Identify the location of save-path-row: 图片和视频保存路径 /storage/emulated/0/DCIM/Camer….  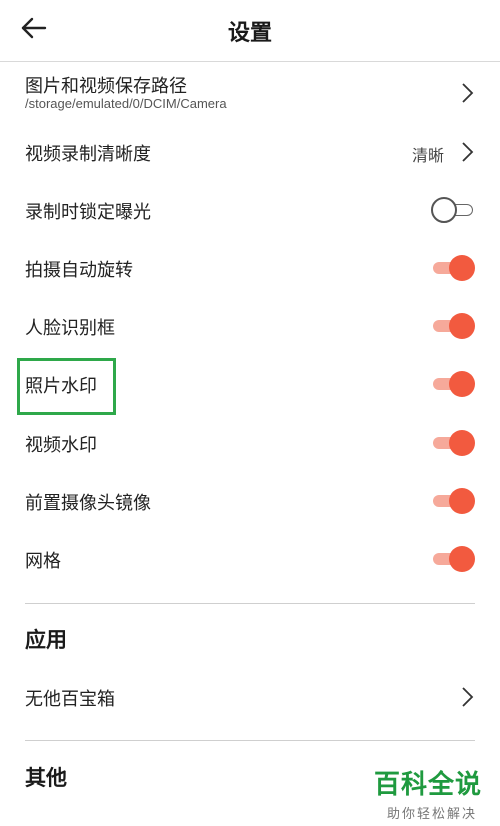
(250, 93).